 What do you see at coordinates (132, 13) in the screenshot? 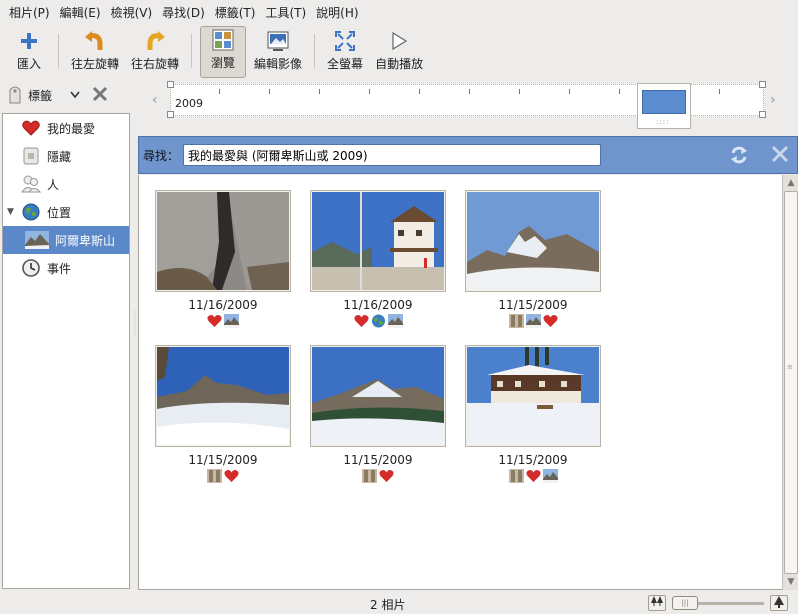
I see `menu-view: 檢視(V)` at bounding box center [132, 13].